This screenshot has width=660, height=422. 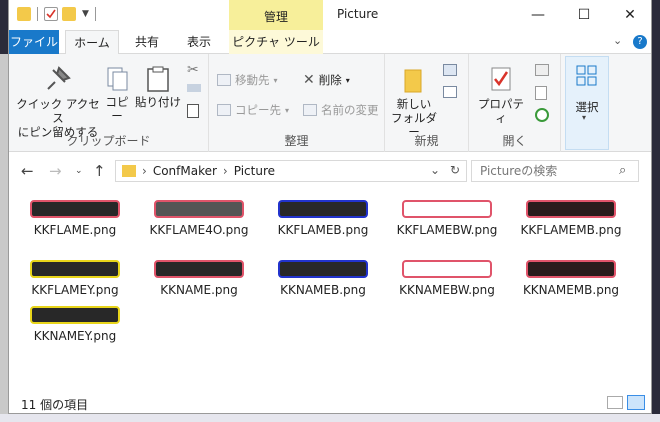 I want to click on open-icon, so click(x=542, y=70).